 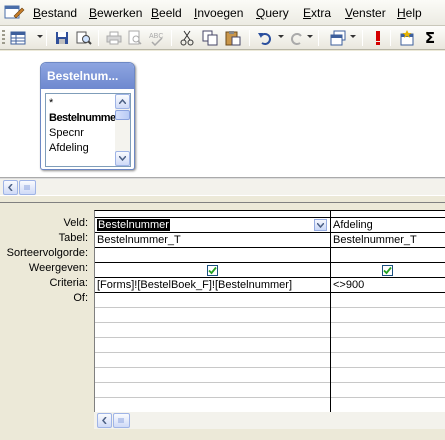 What do you see at coordinates (122, 101) in the screenshot?
I see `scroll-up-icon` at bounding box center [122, 101].